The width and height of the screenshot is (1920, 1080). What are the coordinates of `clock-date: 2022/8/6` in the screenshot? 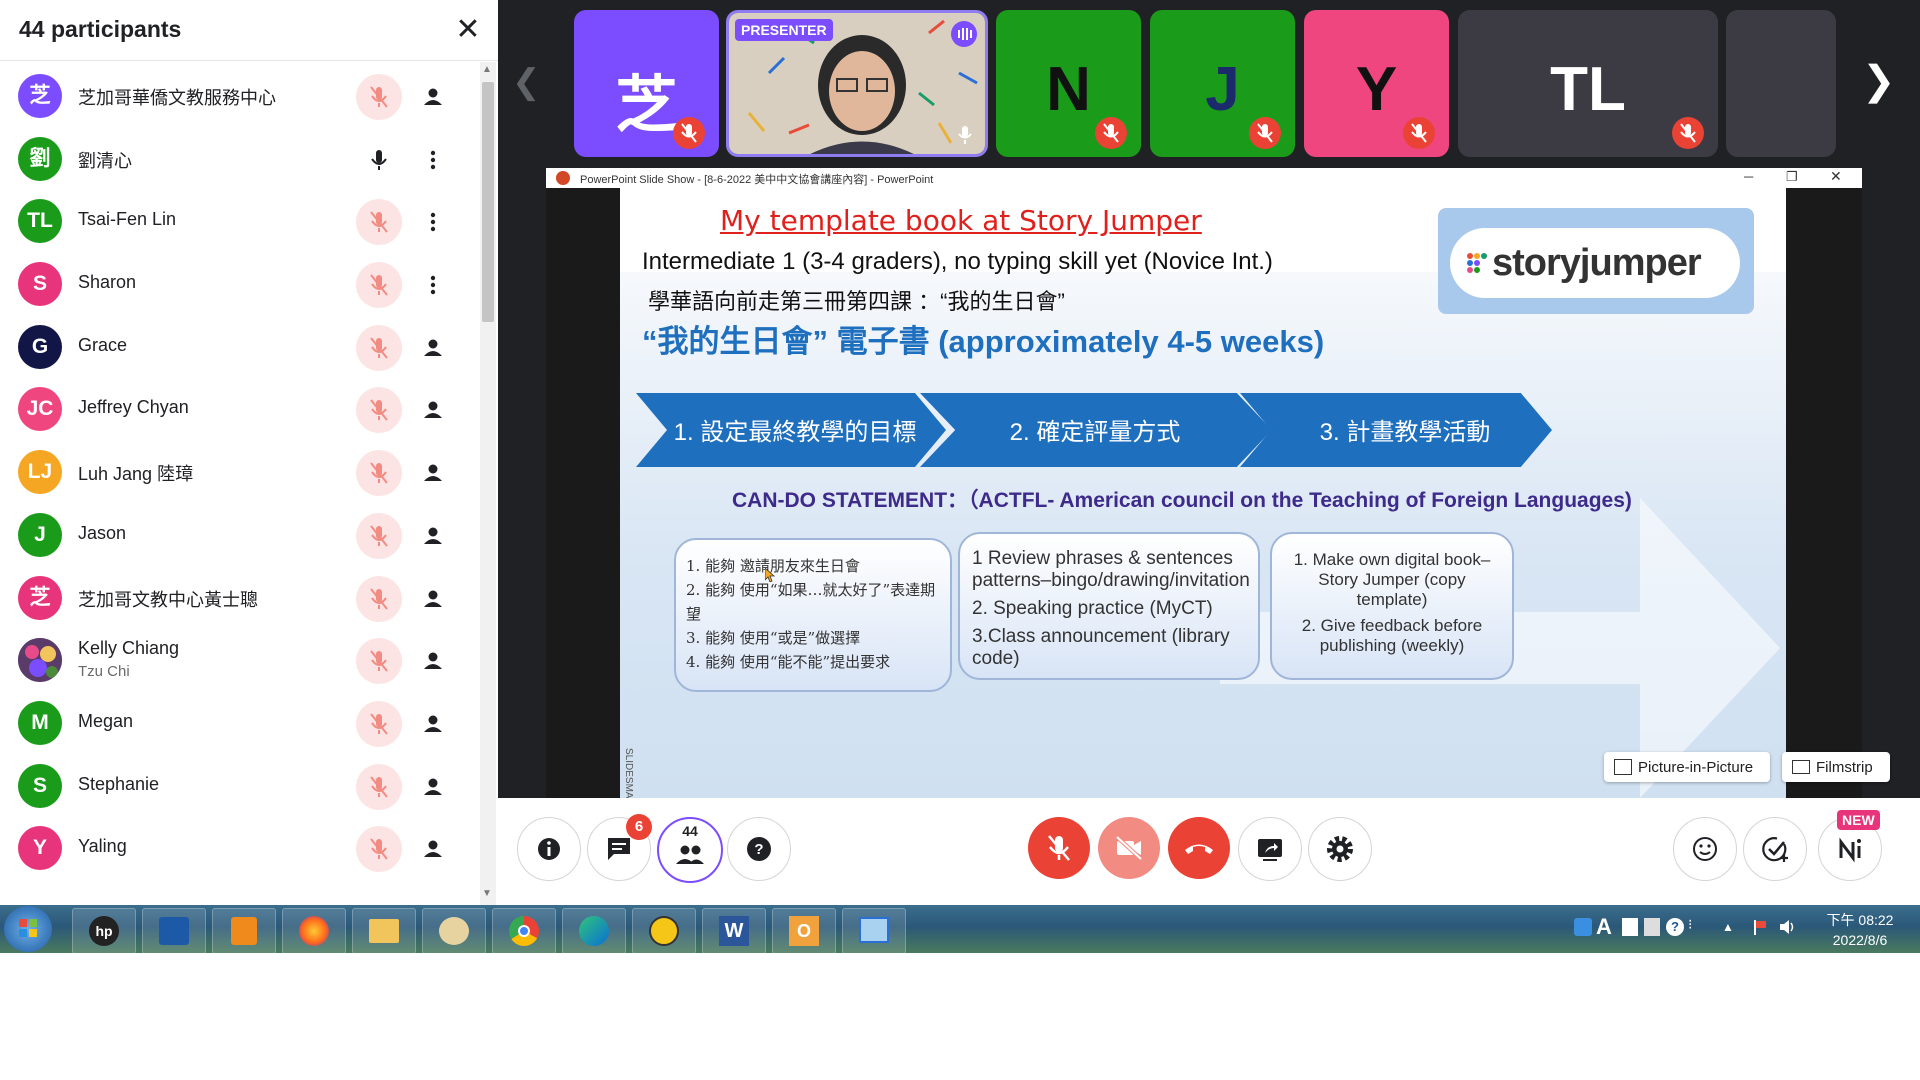 It's located at (1860, 940).